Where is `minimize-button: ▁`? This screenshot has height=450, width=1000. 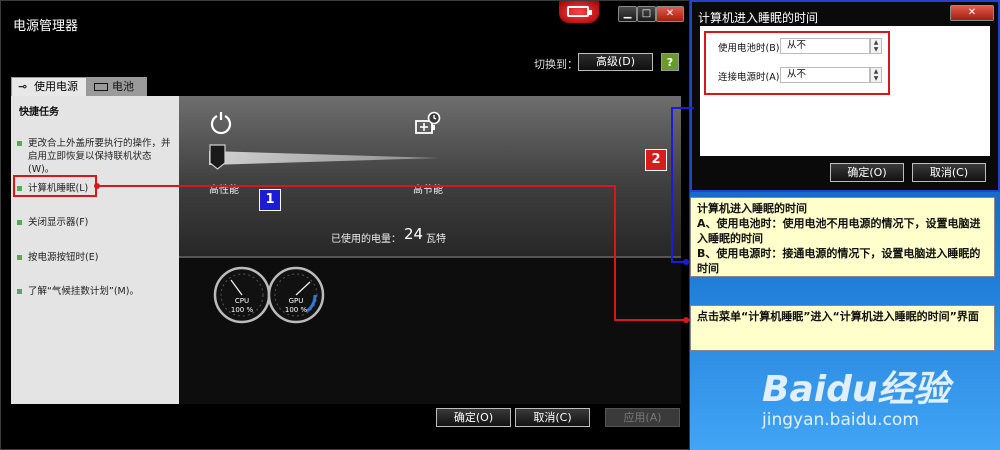 minimize-button: ▁ is located at coordinates (627, 14).